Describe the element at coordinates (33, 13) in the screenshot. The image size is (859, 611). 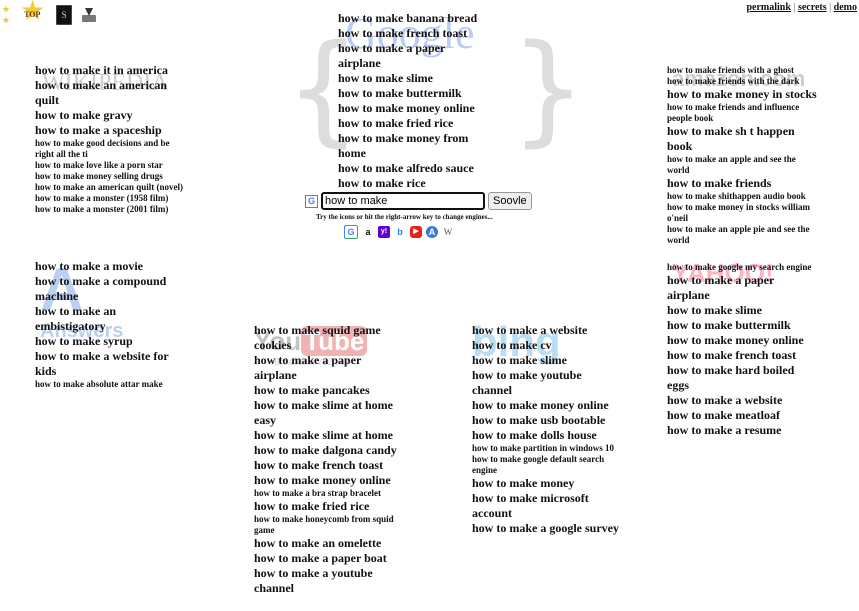
I see `top-star-icon: ★ TOP` at that location.